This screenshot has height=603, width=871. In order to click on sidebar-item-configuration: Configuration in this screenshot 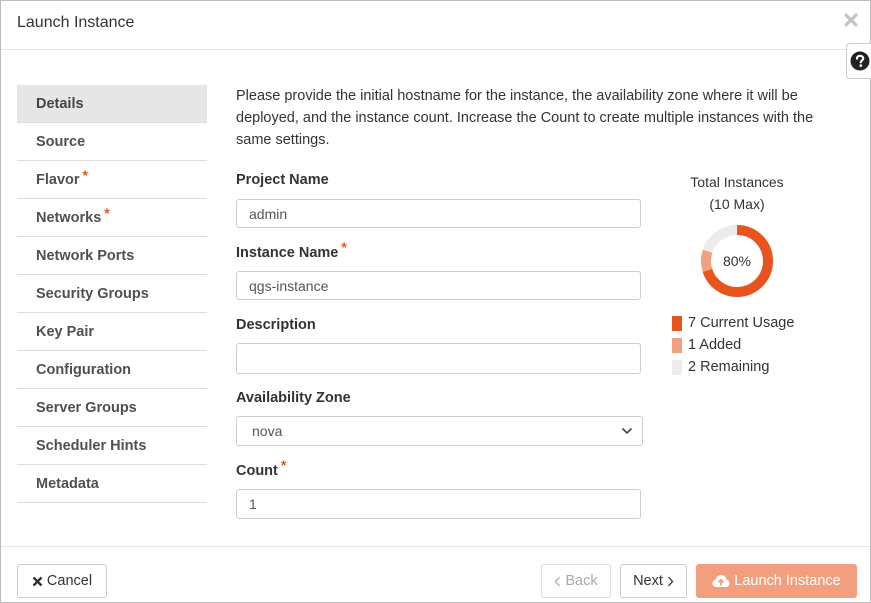, I will do `click(112, 370)`.